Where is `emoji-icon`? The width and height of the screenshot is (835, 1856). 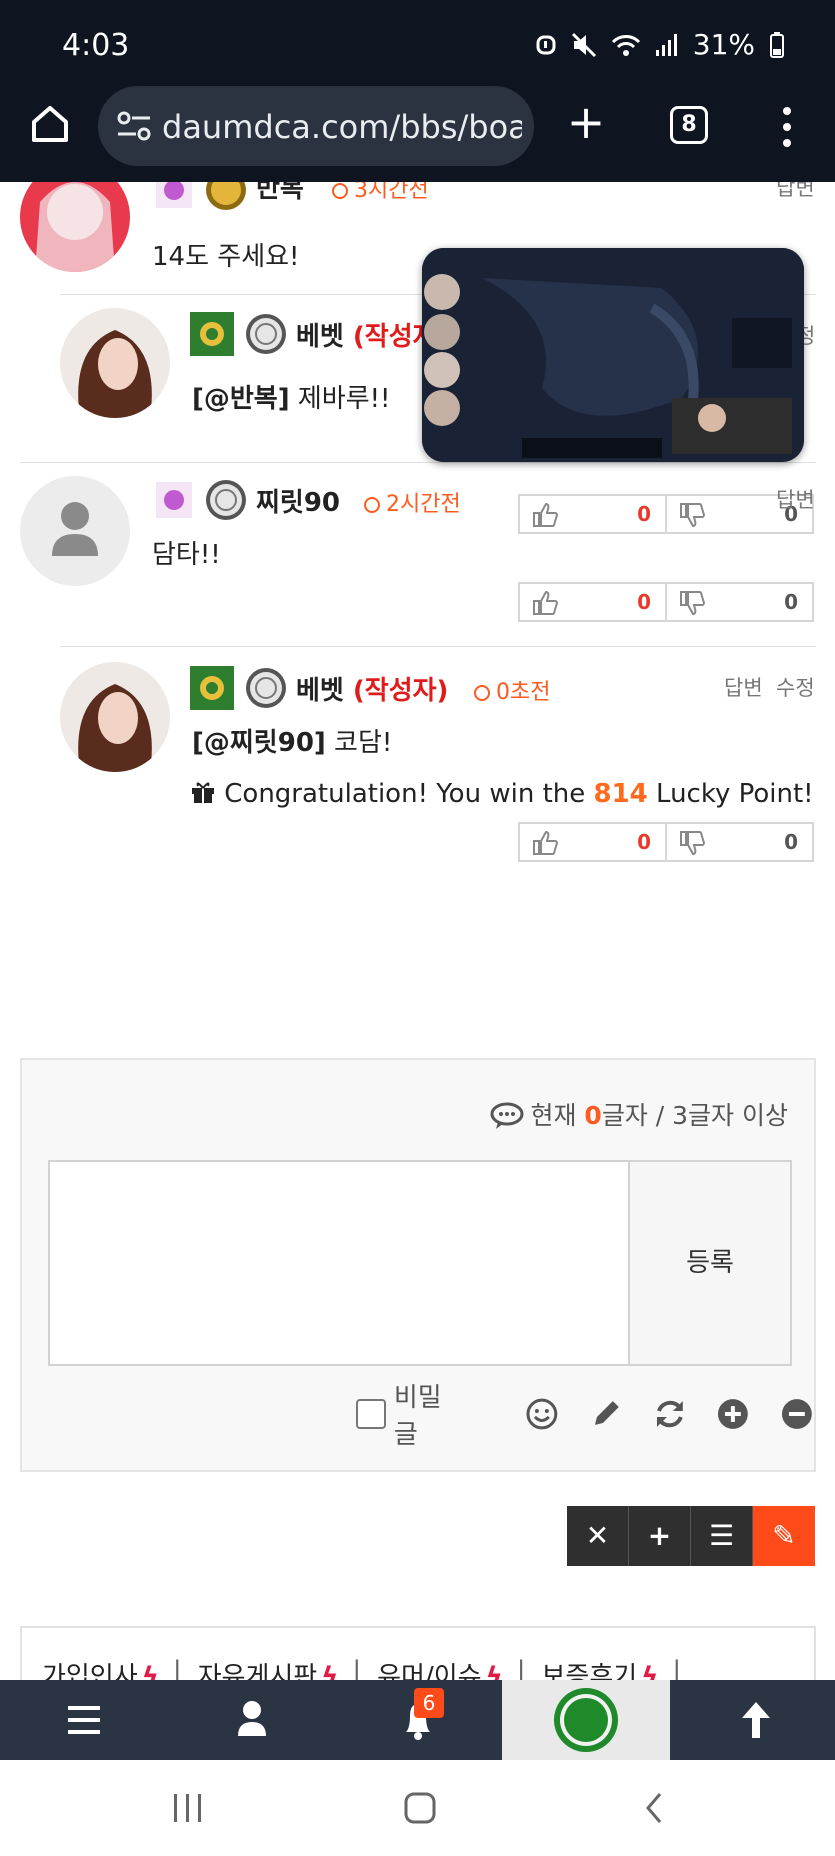
emoji-icon is located at coordinates (542, 1414).